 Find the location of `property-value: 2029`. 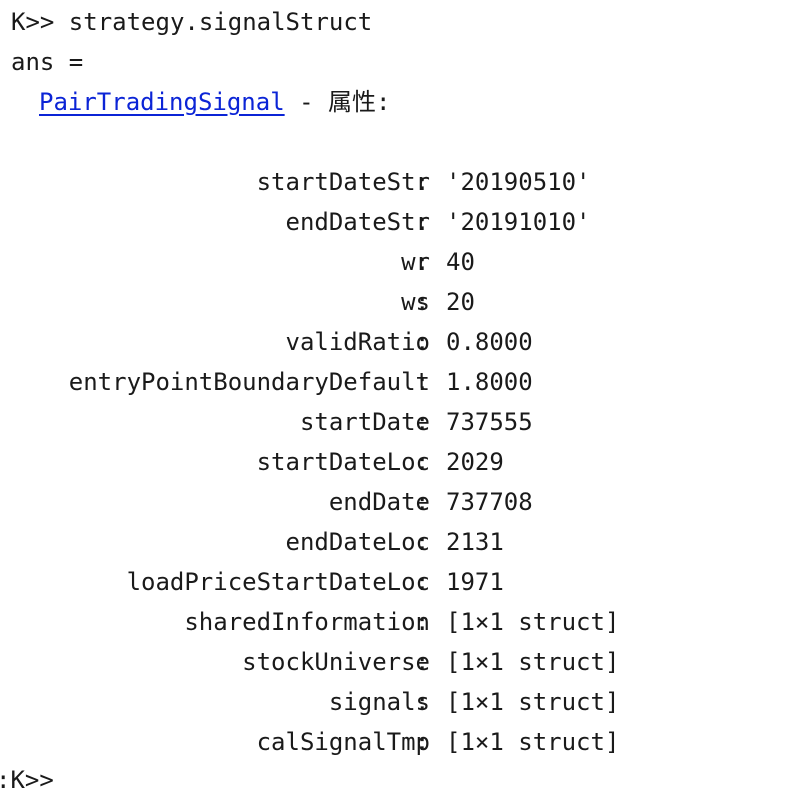

property-value: 2029 is located at coordinates (475, 462).